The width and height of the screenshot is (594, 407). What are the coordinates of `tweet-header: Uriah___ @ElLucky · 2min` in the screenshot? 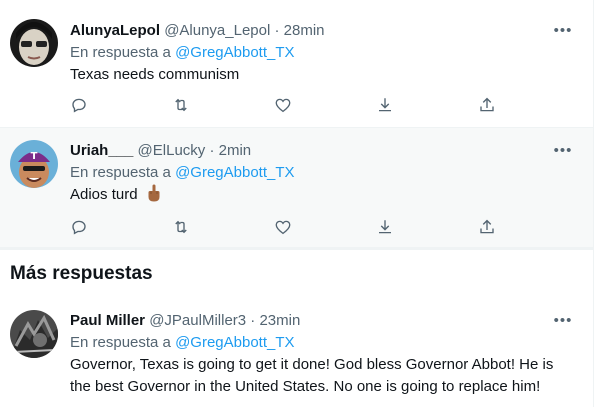 It's located at (160, 151).